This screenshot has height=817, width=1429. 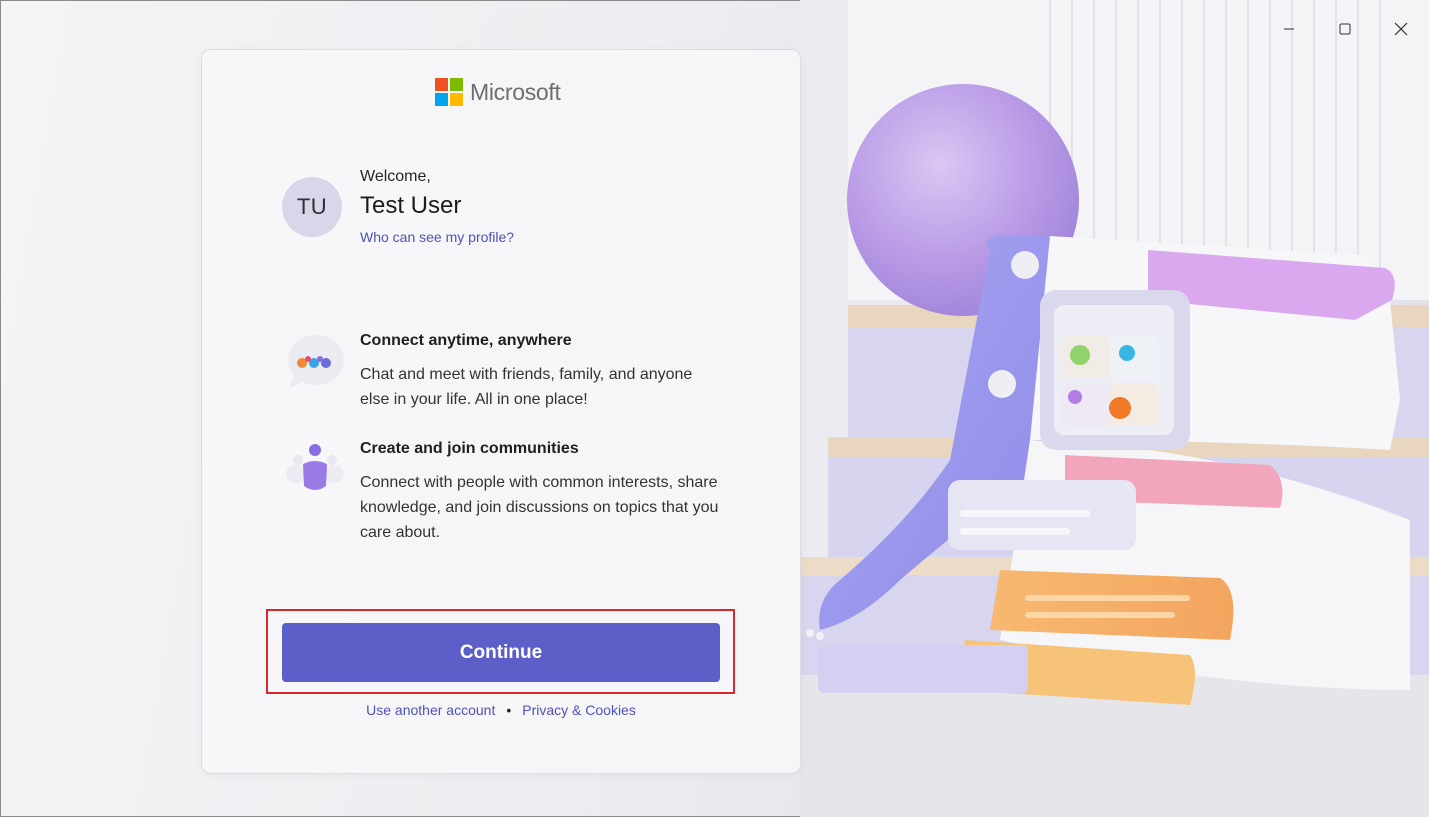 I want to click on footer-links: Use another account • Privacy & Cookies, so click(x=501, y=710).